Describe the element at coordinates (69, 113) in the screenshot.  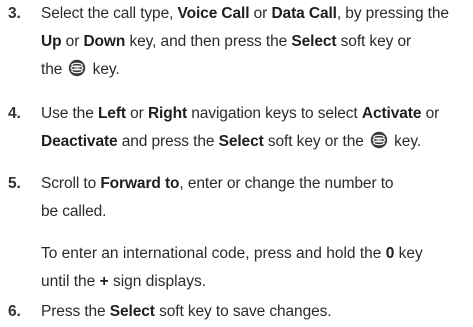
I see `text: Use the` at that location.